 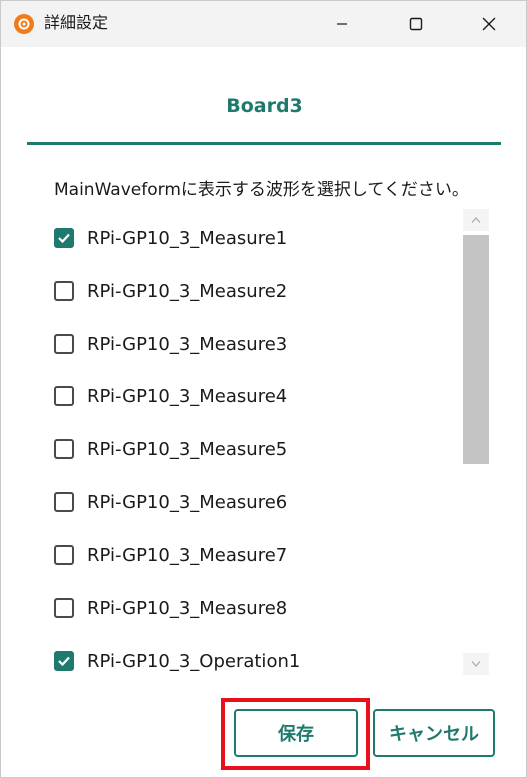 I want to click on maximize-button, so click(x=416, y=24).